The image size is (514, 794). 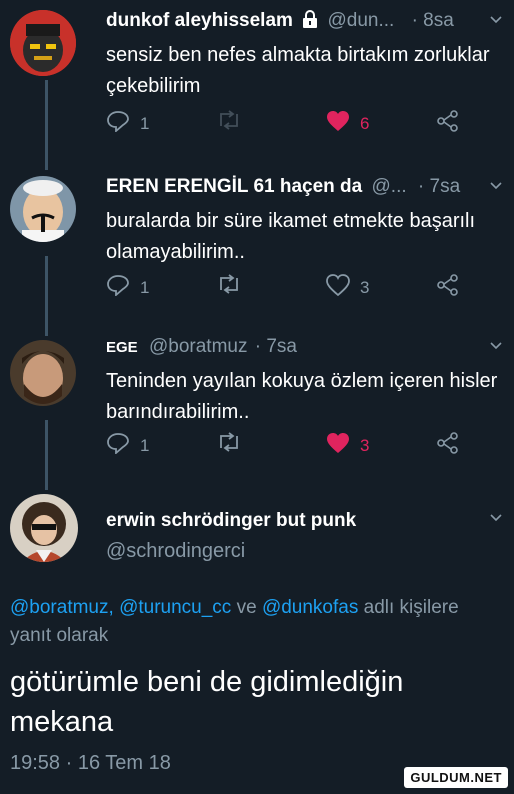 I want to click on main-tweet-text: götürümle beni de gidimlediğin mekana, so click(x=207, y=702).